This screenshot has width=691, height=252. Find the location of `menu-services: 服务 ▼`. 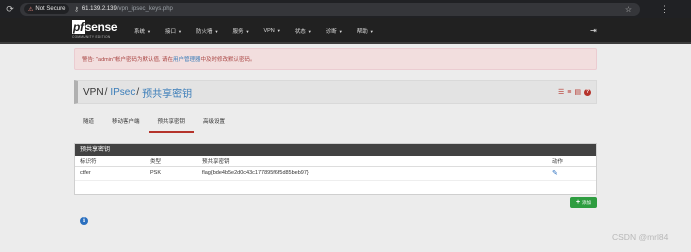

menu-services: 服务 ▼ is located at coordinates (240, 31).